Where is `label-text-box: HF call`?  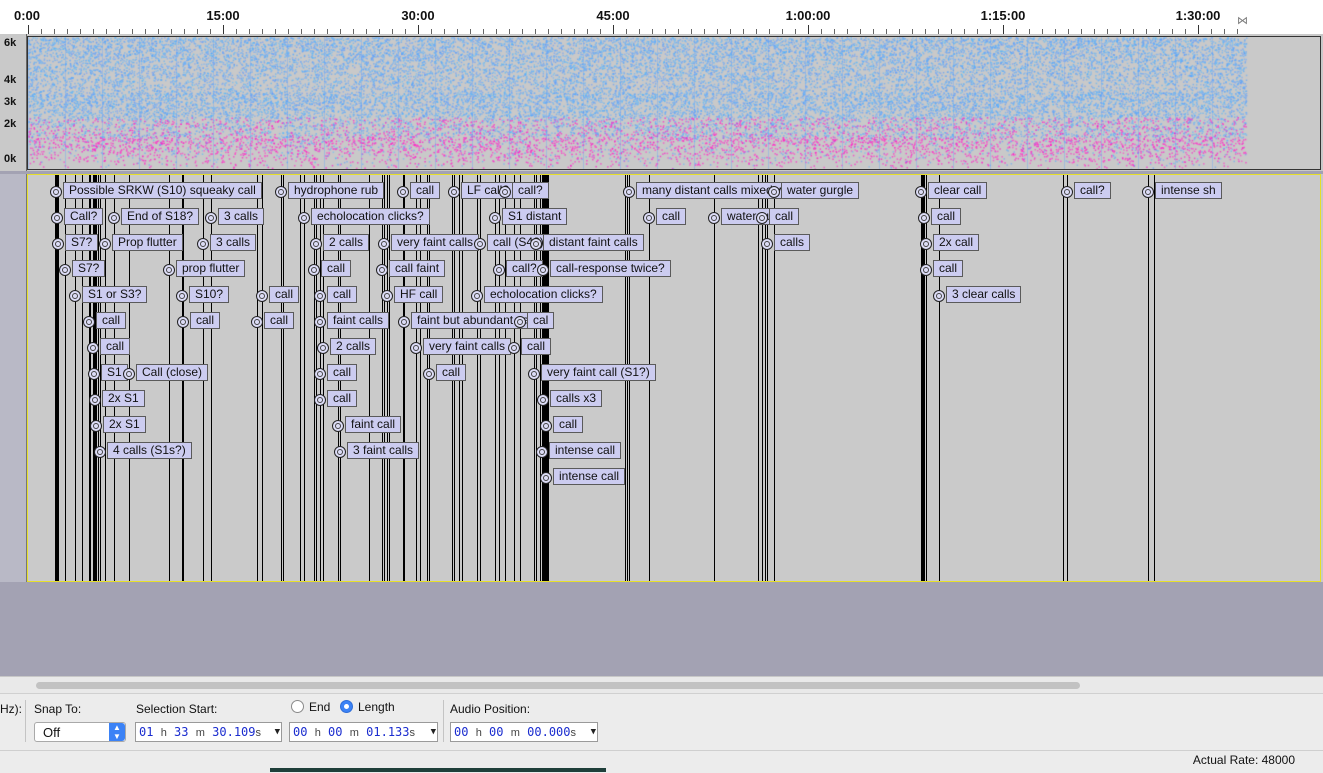
label-text-box: HF call is located at coordinates (419, 294).